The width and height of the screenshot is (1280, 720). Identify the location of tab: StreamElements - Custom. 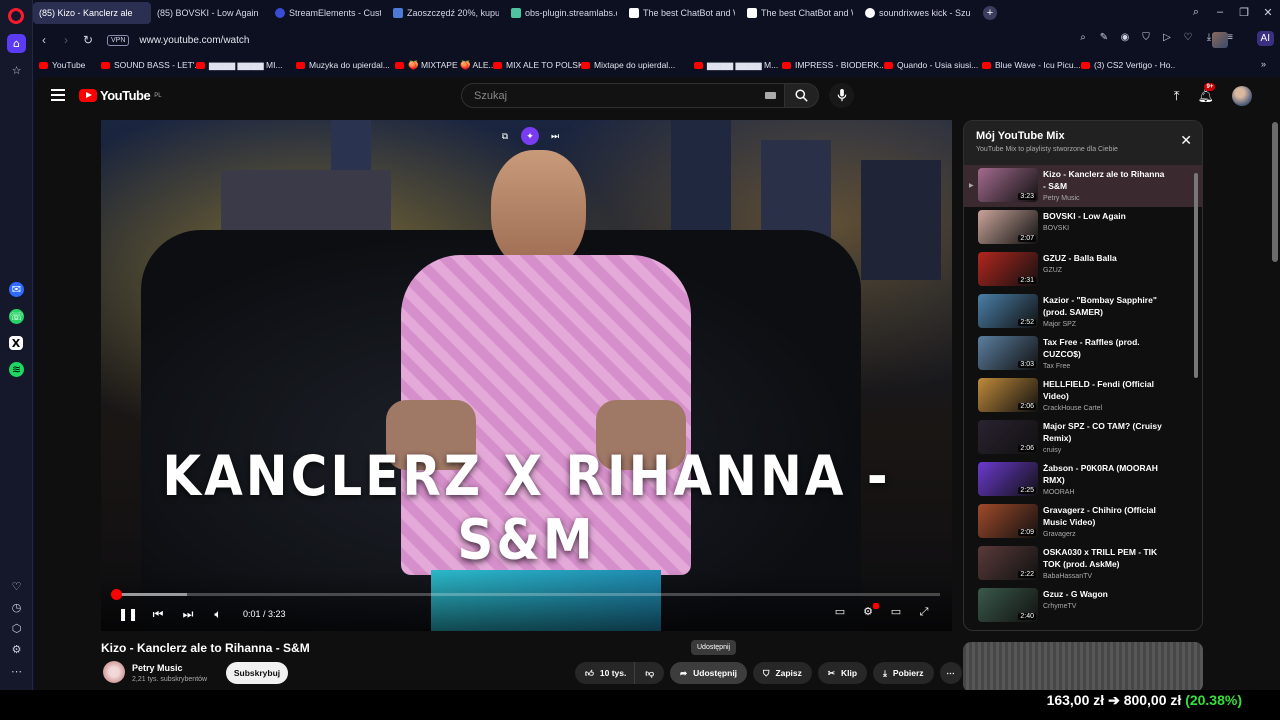
(328, 13).